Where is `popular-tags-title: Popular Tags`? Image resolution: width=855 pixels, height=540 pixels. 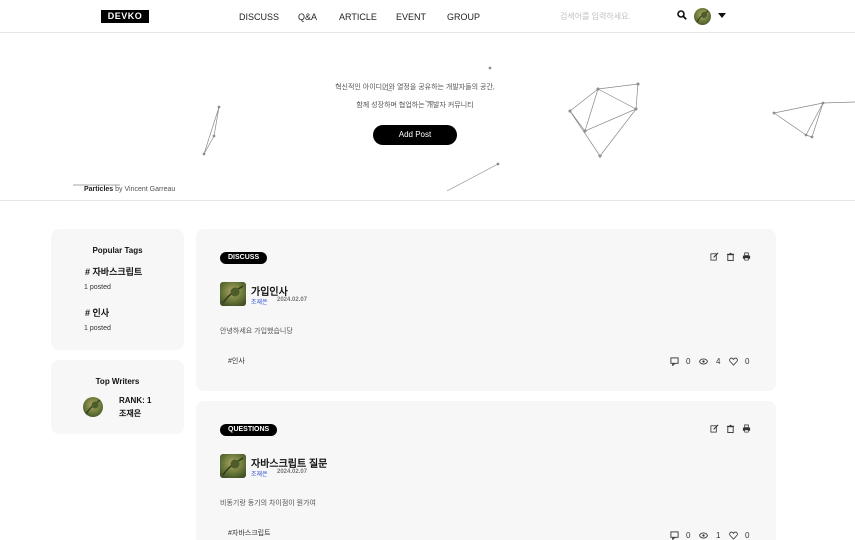 popular-tags-title: Popular Tags is located at coordinates (117, 250).